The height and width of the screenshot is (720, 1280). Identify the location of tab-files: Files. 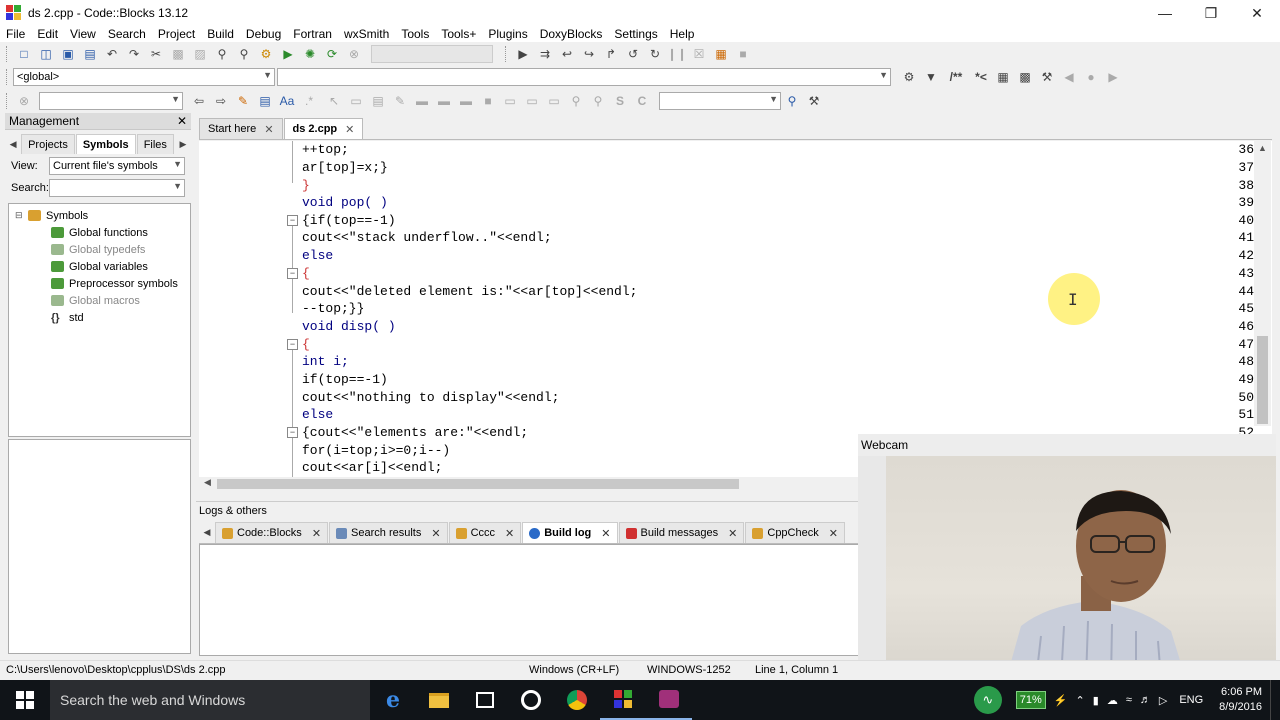
(155, 144).